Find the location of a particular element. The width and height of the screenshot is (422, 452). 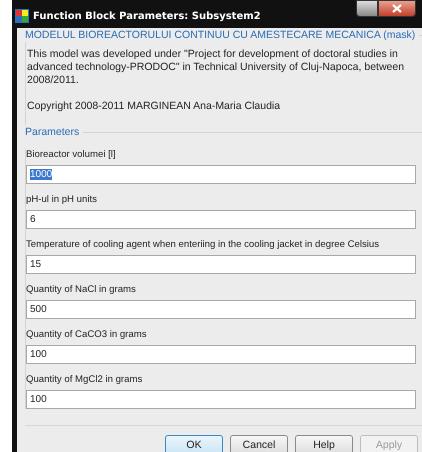

app-icon is located at coordinates (22, 16).